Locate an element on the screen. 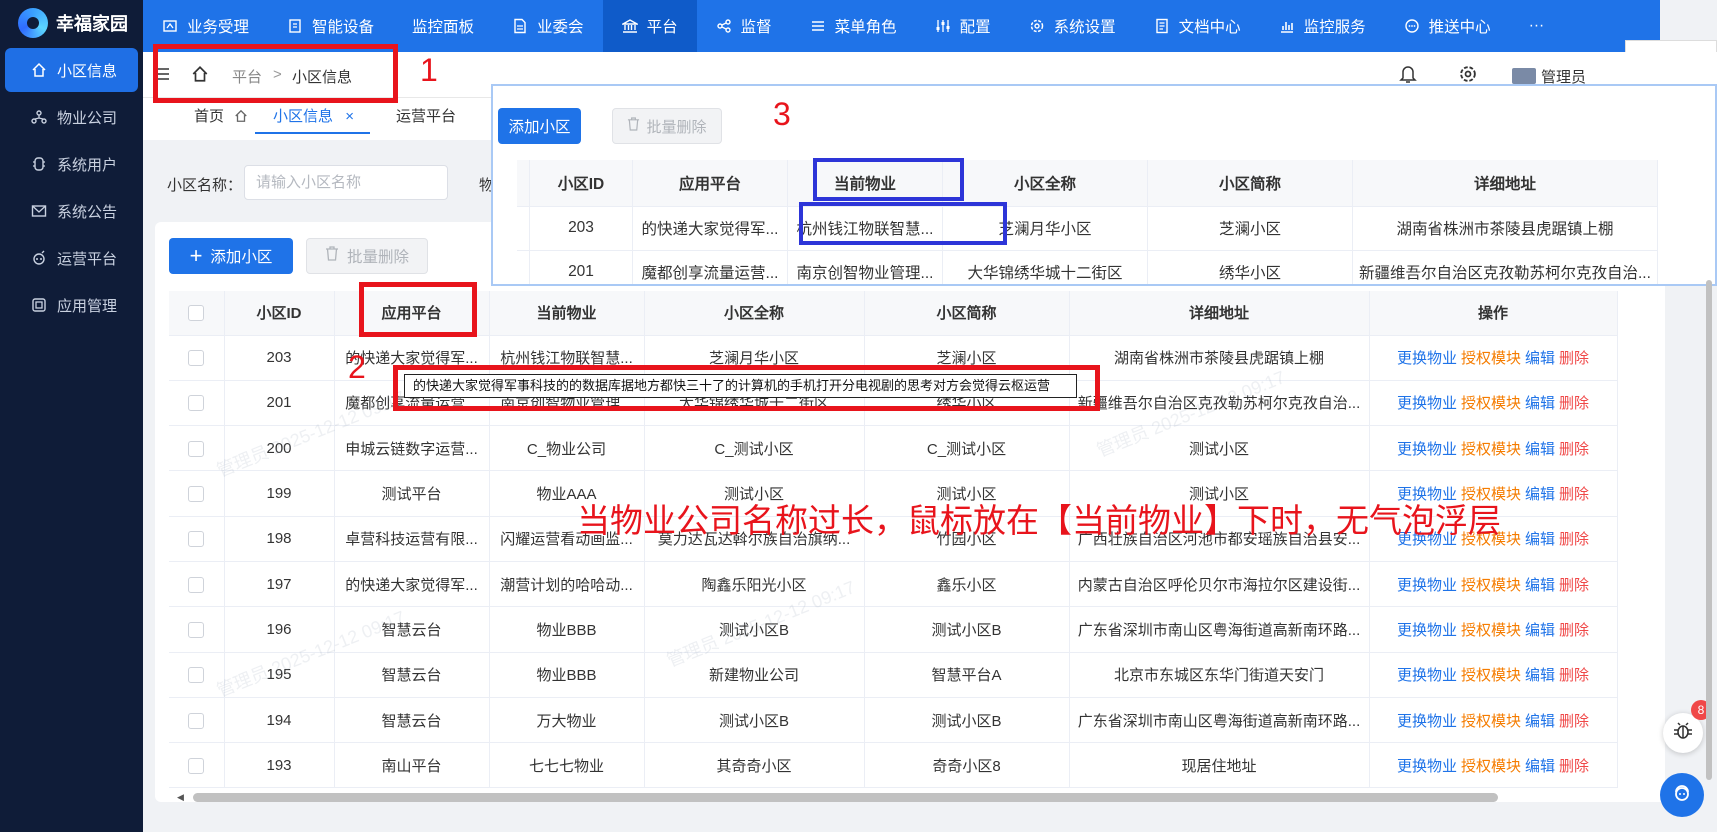 The height and width of the screenshot is (832, 1717). column-header: 小区ID is located at coordinates (279, 313).